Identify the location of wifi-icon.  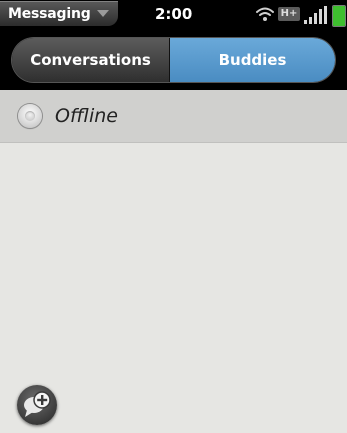
(265, 14).